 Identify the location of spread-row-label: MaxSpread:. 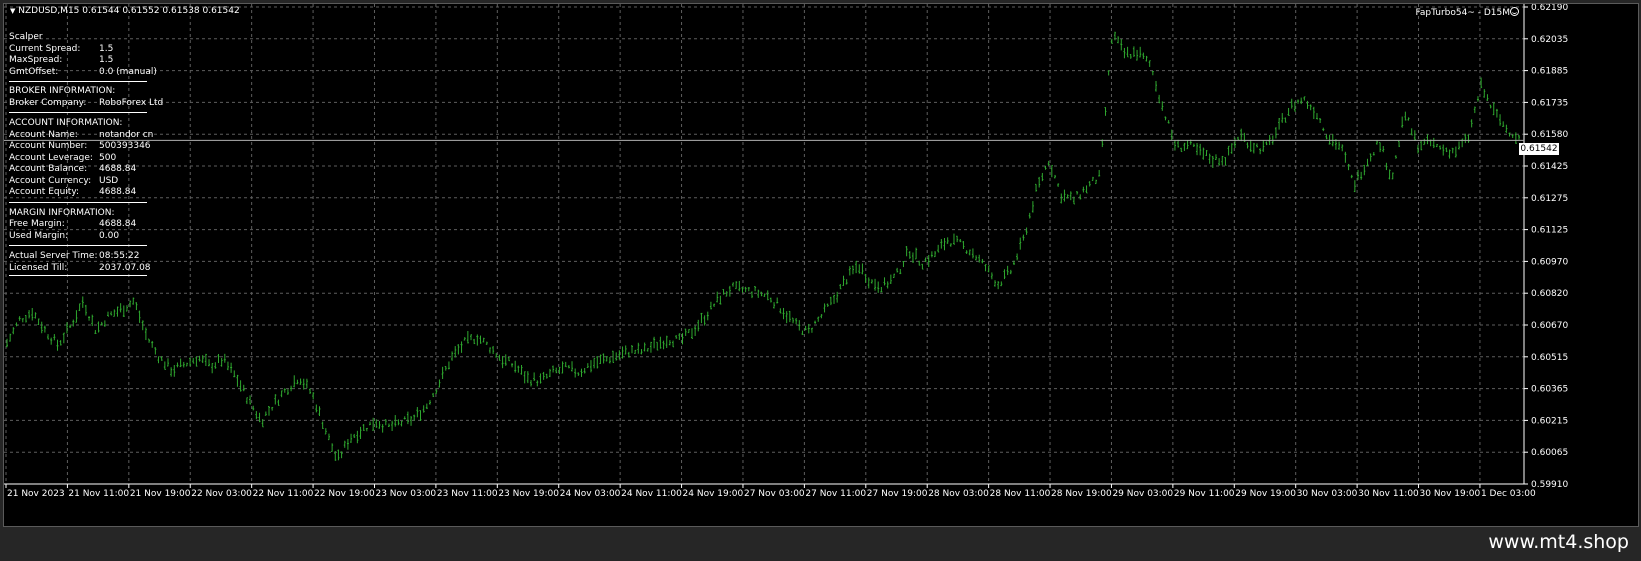
(36, 60).